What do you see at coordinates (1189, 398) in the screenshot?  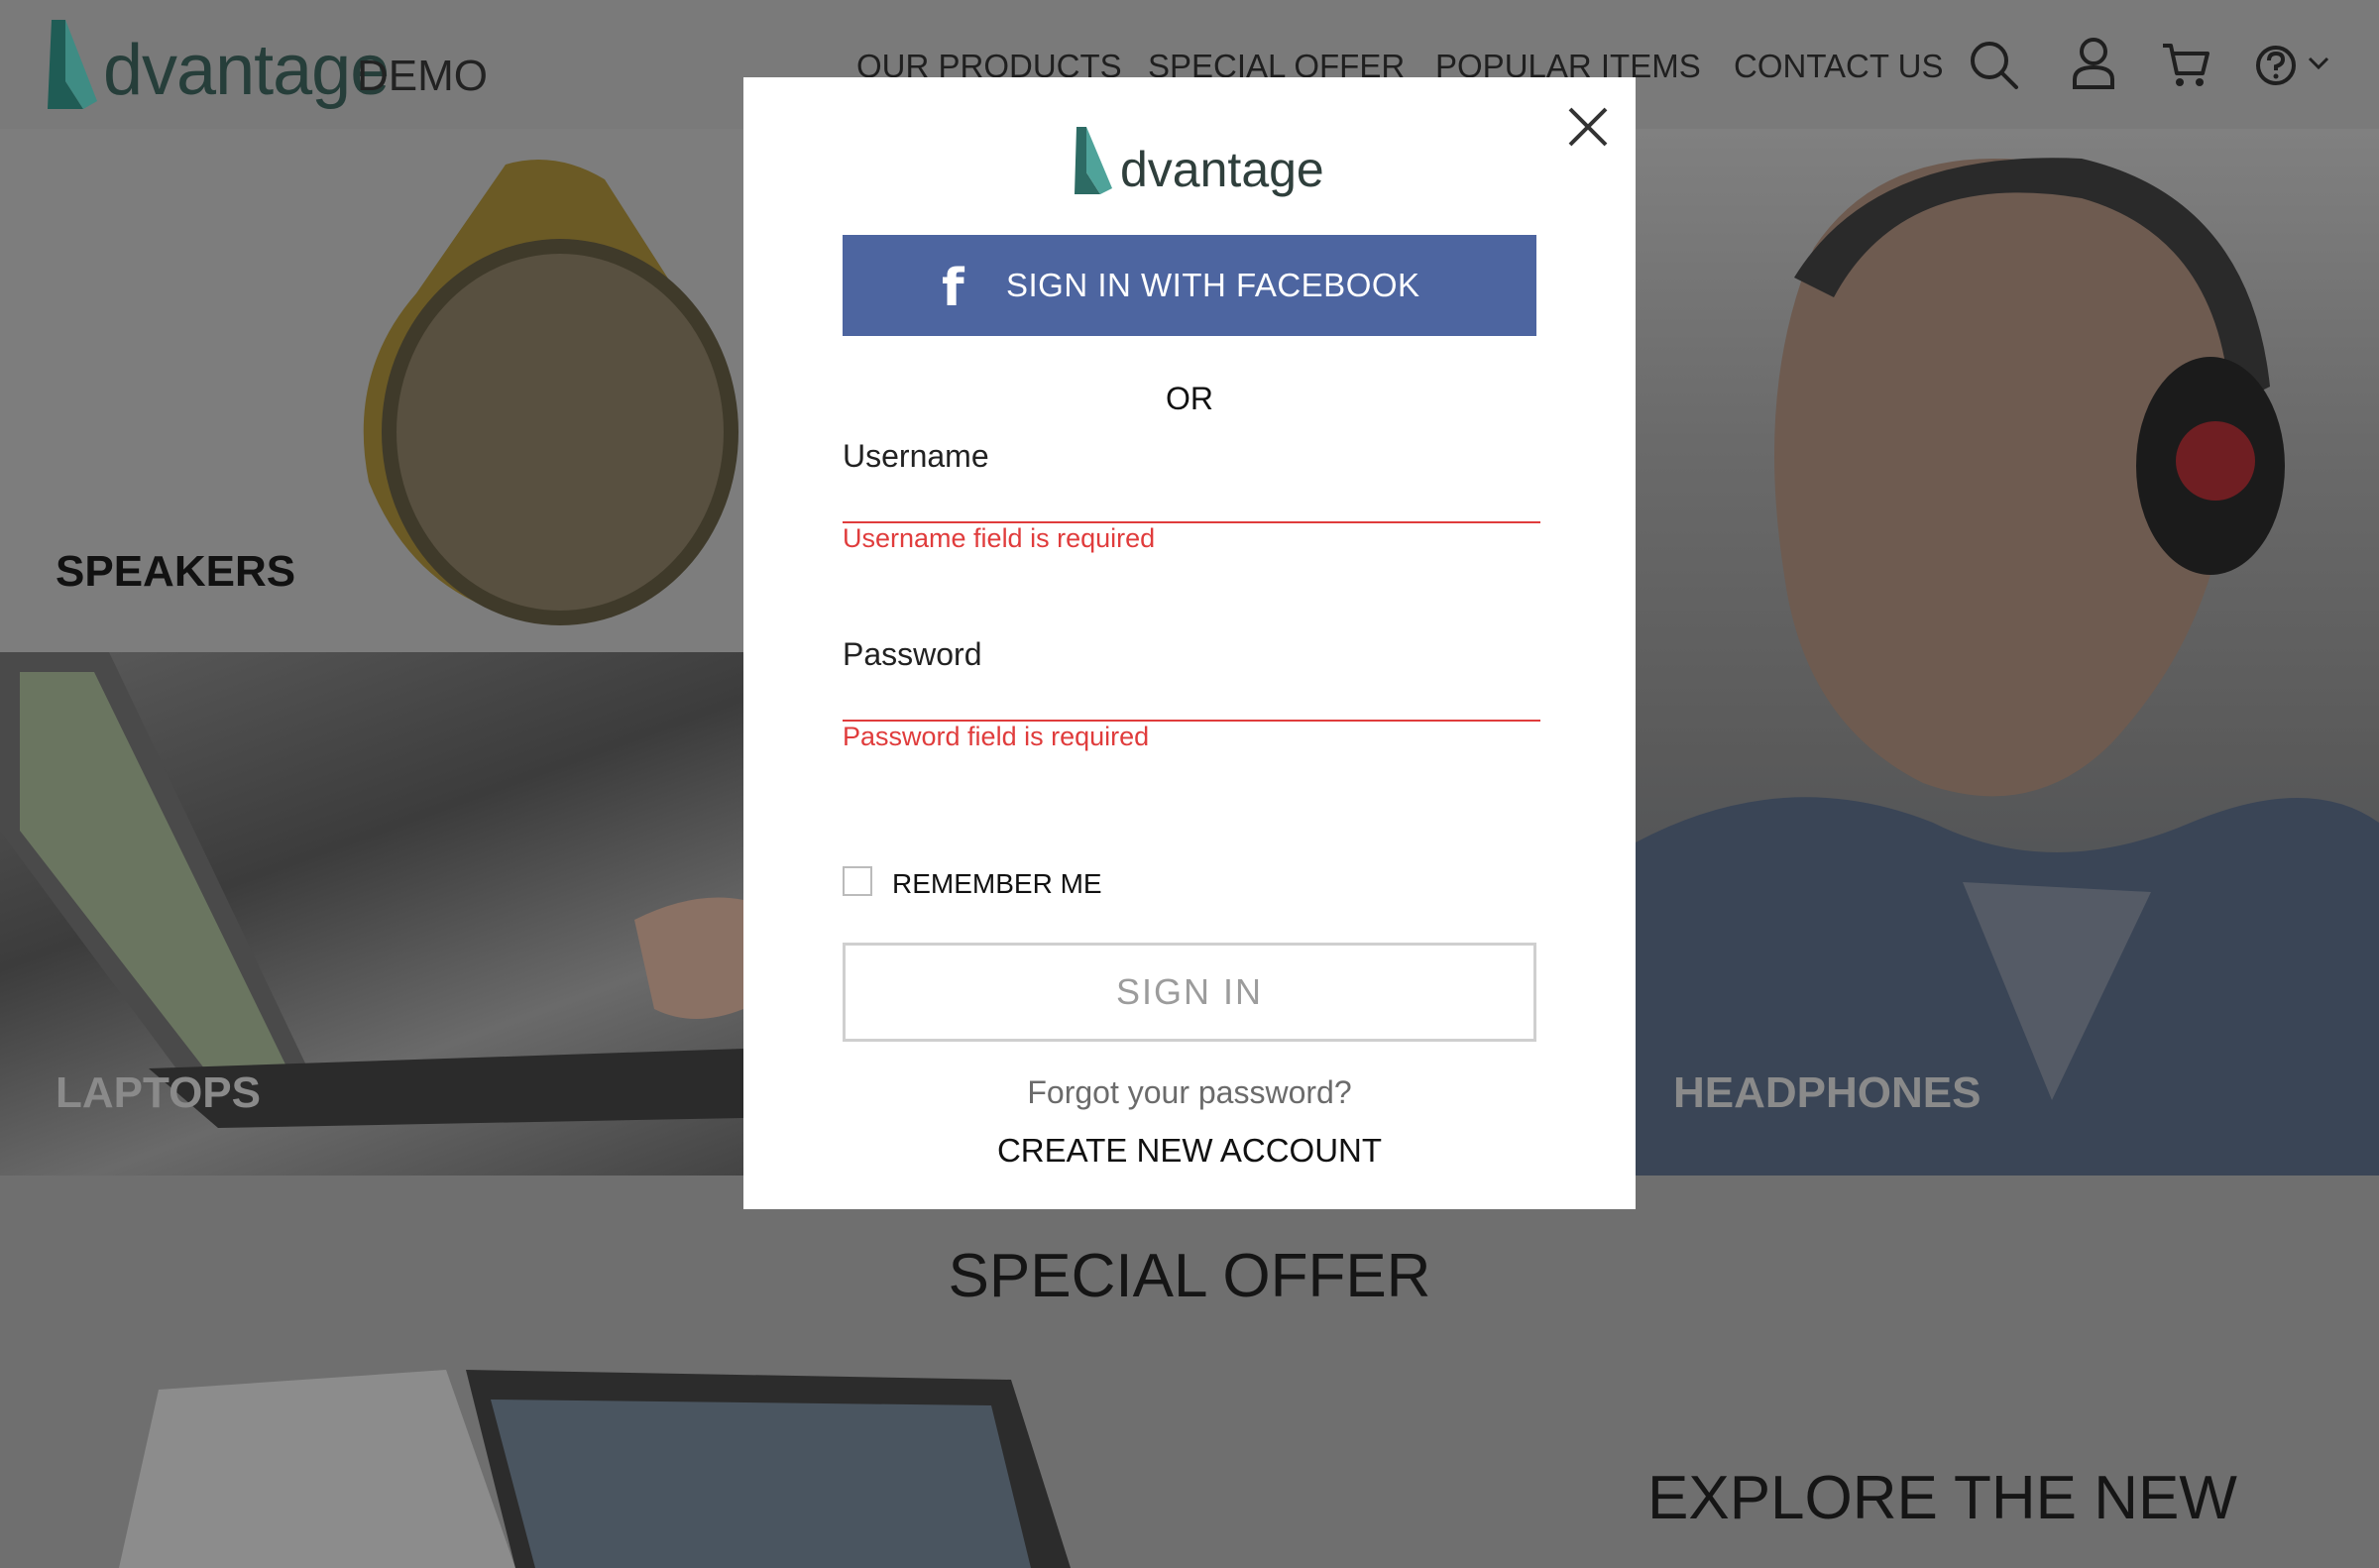 I see `or-divider: OR` at bounding box center [1189, 398].